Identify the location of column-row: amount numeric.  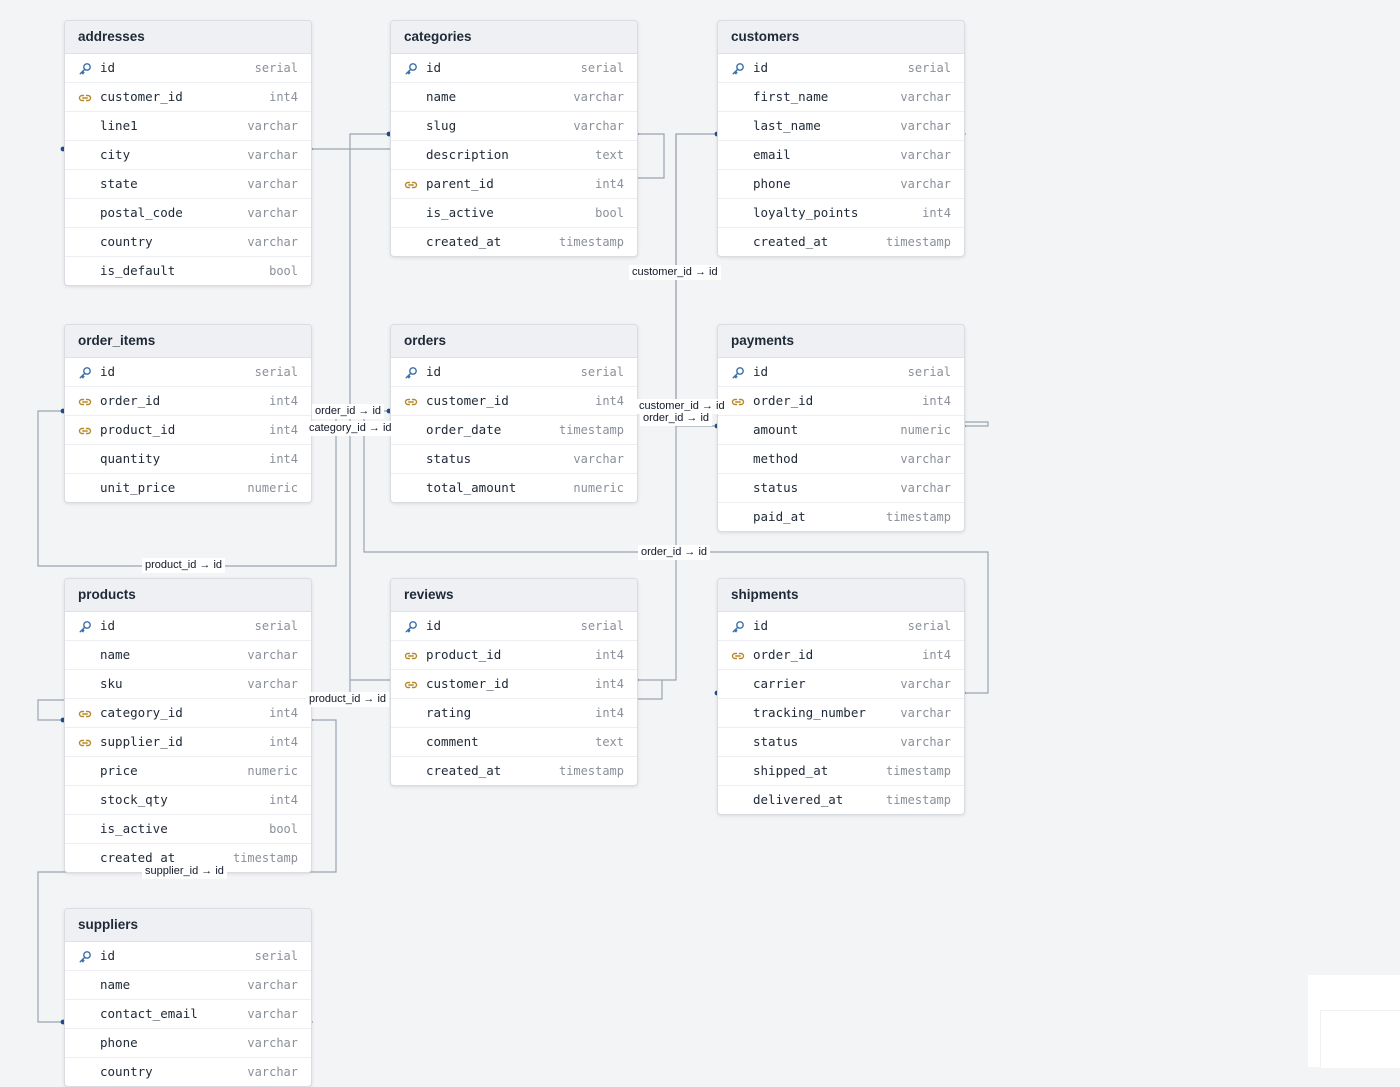
(841, 430).